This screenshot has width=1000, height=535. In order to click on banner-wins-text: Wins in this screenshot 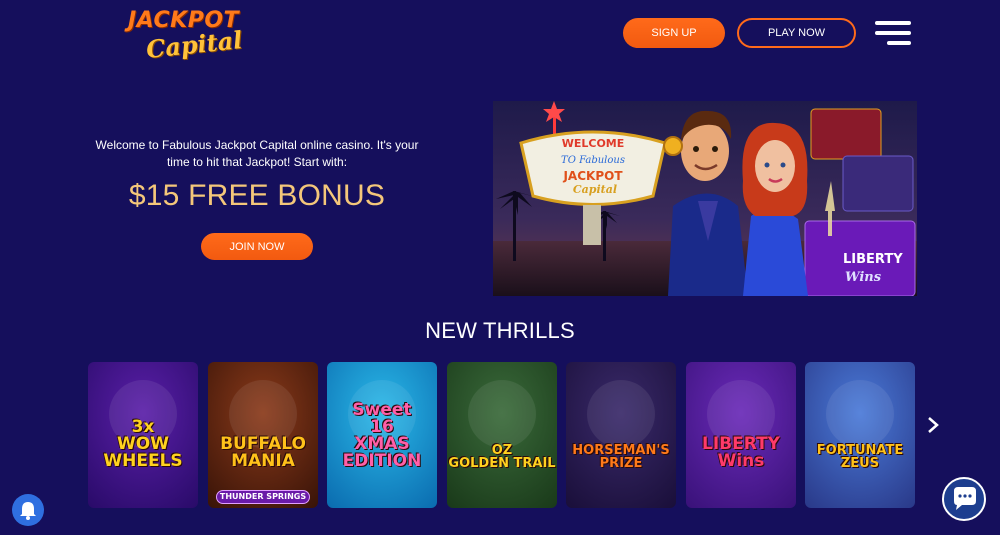, I will do `click(863, 277)`.